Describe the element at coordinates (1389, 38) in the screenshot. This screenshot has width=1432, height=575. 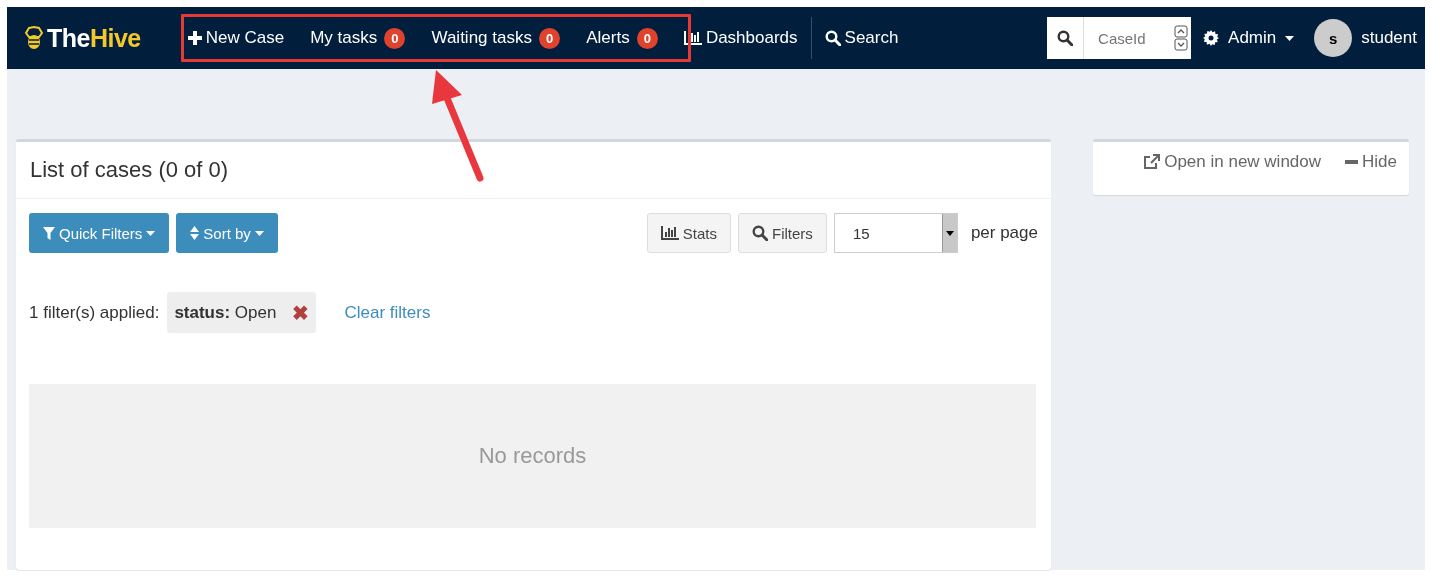
I see `user-name: student` at that location.